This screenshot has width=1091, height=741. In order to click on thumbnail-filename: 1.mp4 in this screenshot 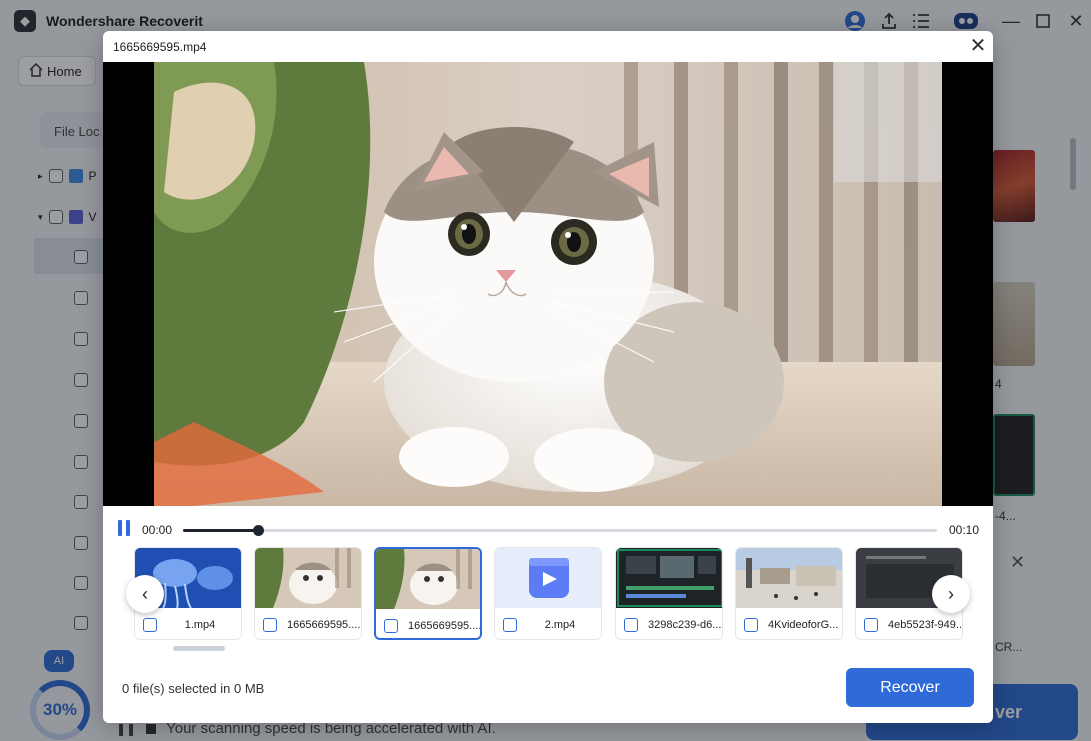, I will do `click(200, 625)`.